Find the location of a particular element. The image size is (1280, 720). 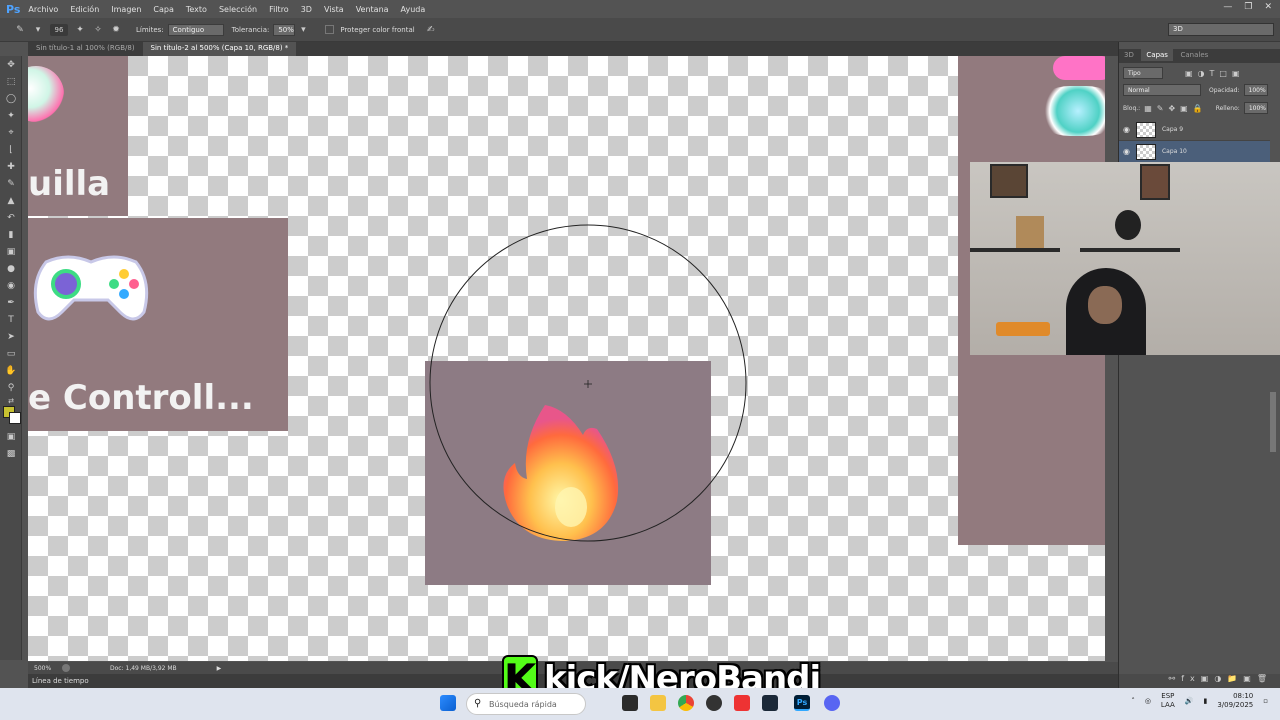

menu-archivo: Archivo is located at coordinates (43, 9).